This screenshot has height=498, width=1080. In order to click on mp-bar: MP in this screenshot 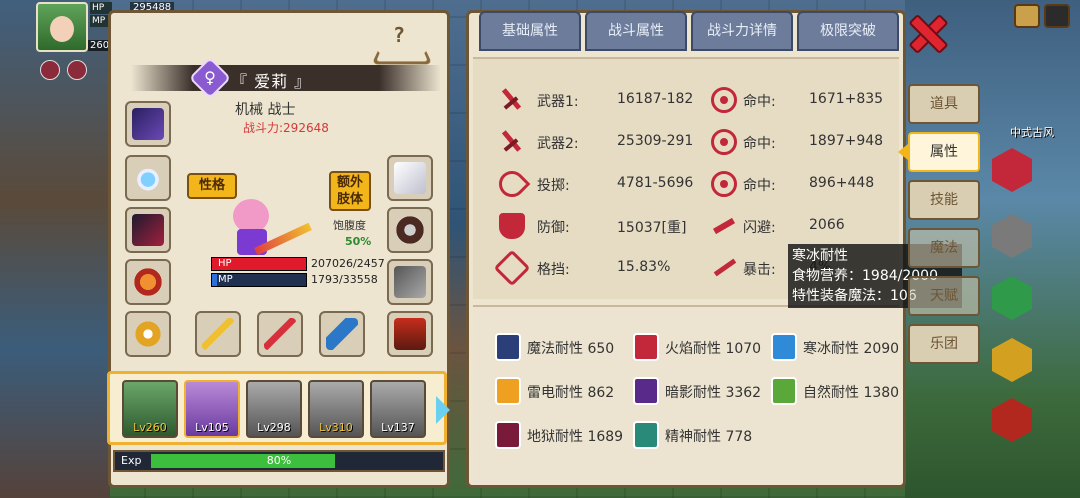, I will do `click(259, 280)`.